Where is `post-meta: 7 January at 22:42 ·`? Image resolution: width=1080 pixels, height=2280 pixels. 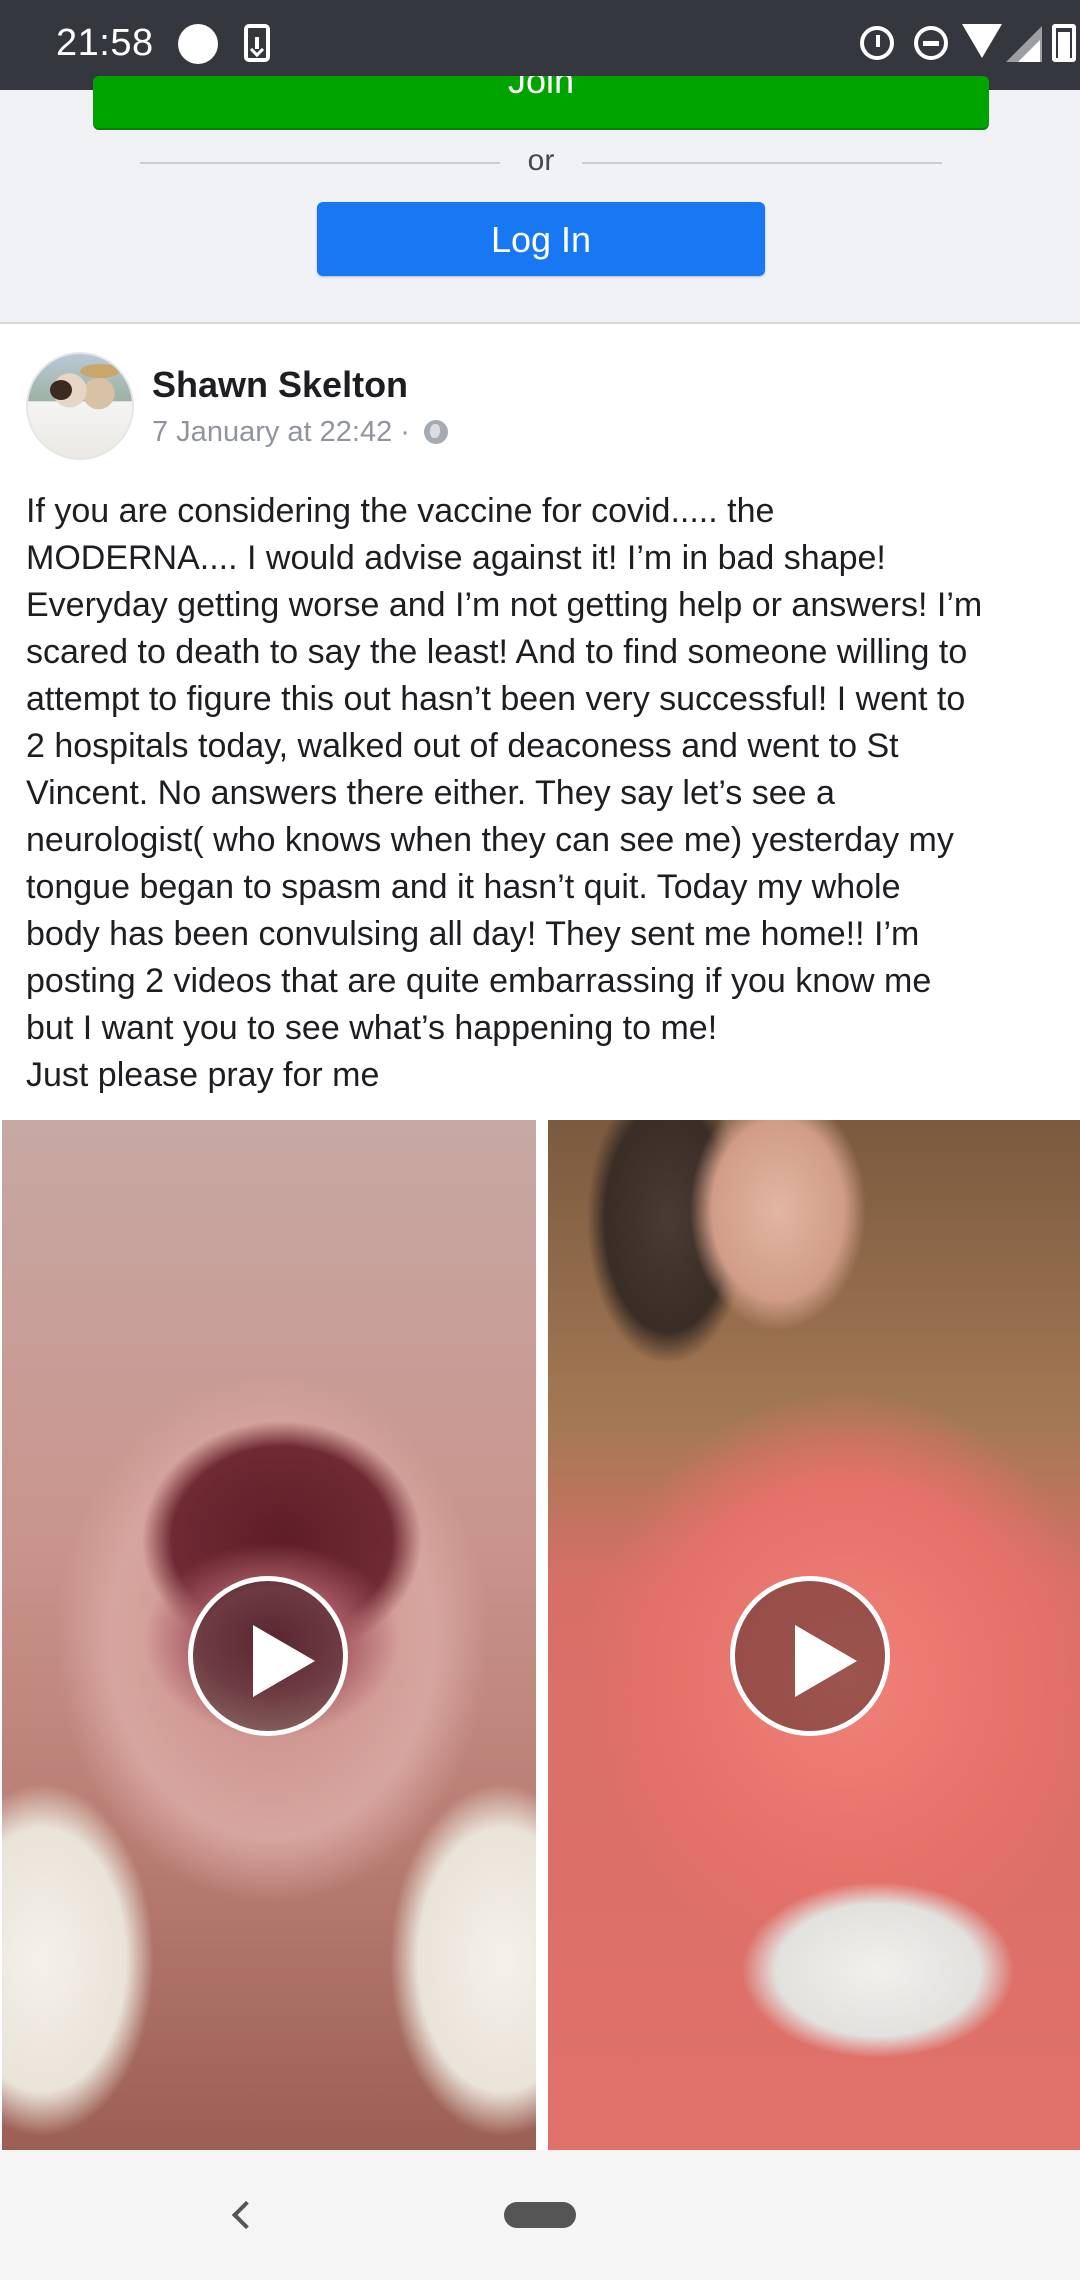
post-meta: 7 January at 22:42 · is located at coordinates (300, 432).